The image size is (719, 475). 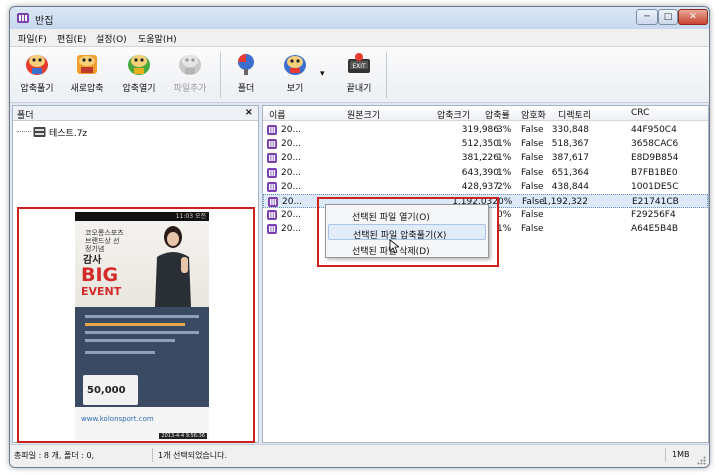 I want to click on view-label: 보기, so click(x=295, y=89).